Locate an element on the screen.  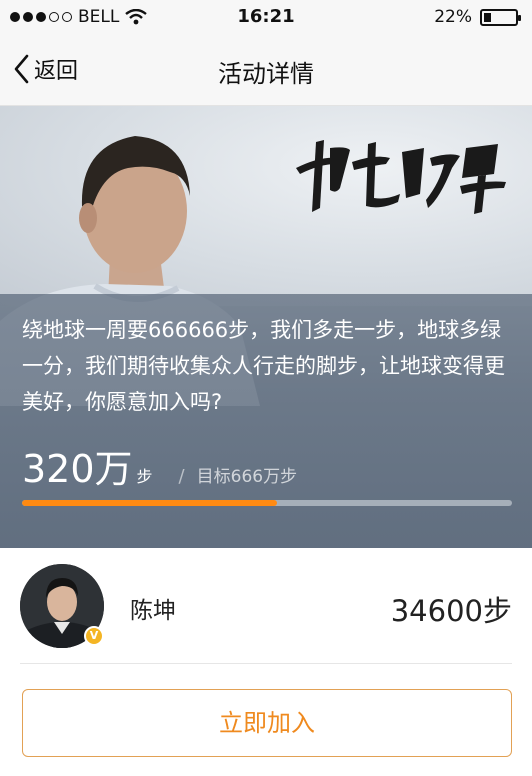
step-summary: 320万 步 / 目标666万步 is located at coordinates (159, 465).